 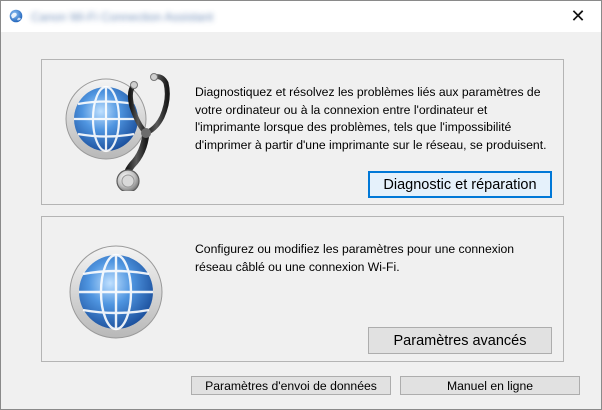 I want to click on advanced-settings-button: Paramètres avancés, so click(x=460, y=340).